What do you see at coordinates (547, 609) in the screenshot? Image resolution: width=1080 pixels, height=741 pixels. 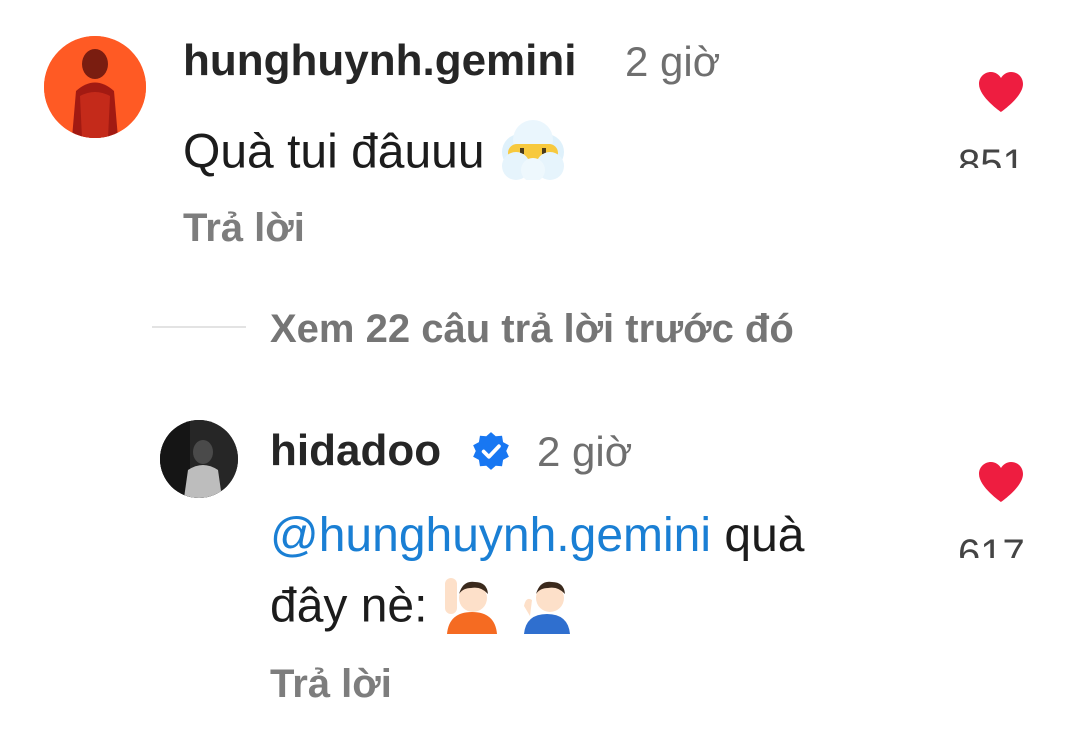 I see `person-tipping-hand-emoji` at bounding box center [547, 609].